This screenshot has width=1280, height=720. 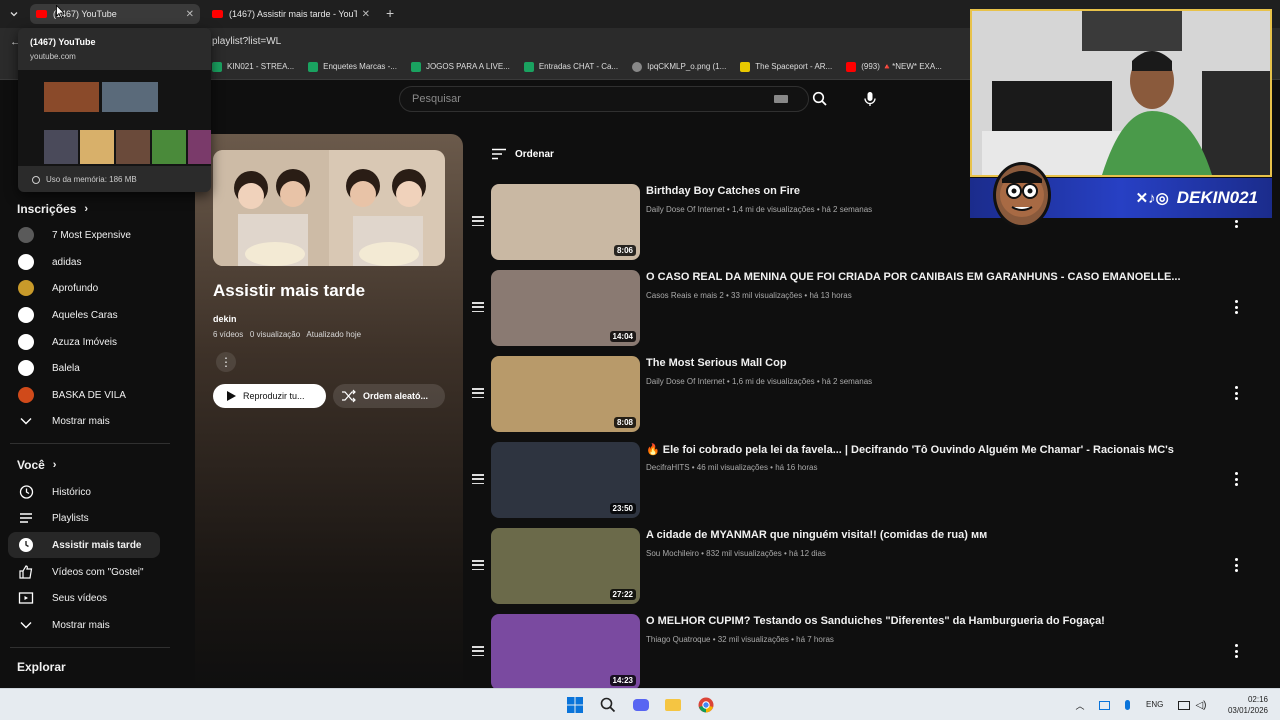 What do you see at coordinates (26, 492) in the screenshot?
I see `history-icon` at bounding box center [26, 492].